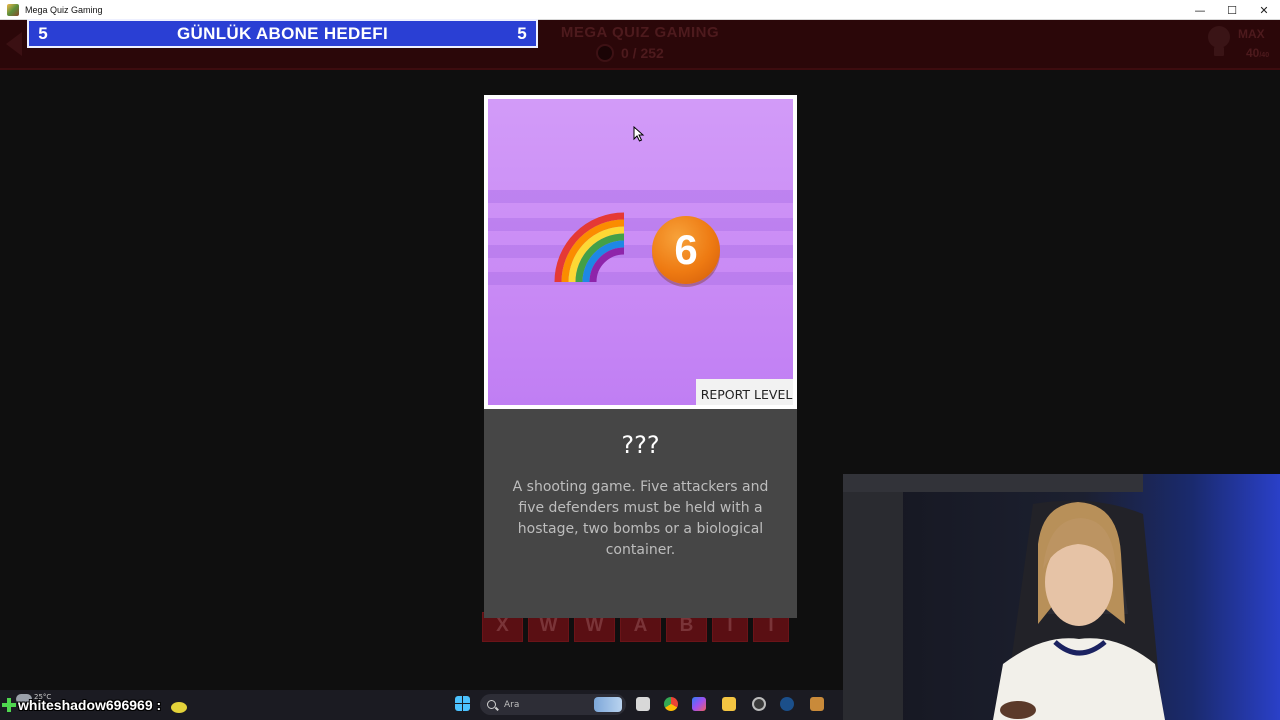 The image size is (1280, 720). I want to click on stream-chat-message: whiteshadow696969 :, so click(95, 704).